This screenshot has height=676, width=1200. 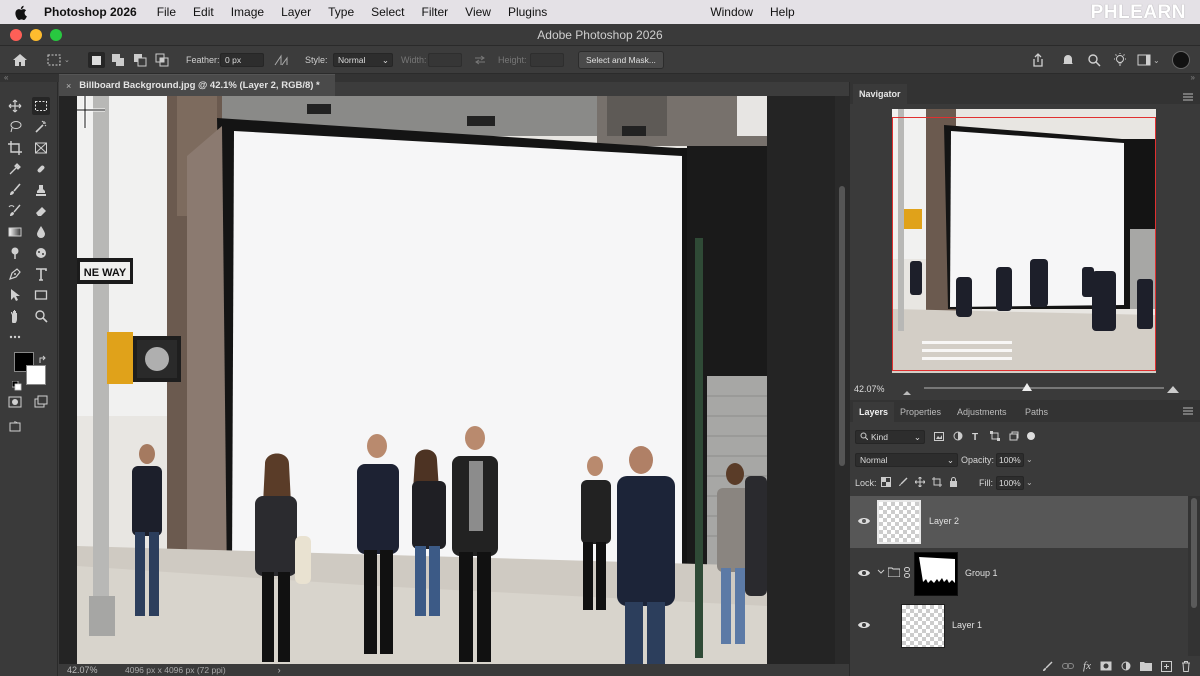 I want to click on quick-mask-icon, so click(x=15, y=402).